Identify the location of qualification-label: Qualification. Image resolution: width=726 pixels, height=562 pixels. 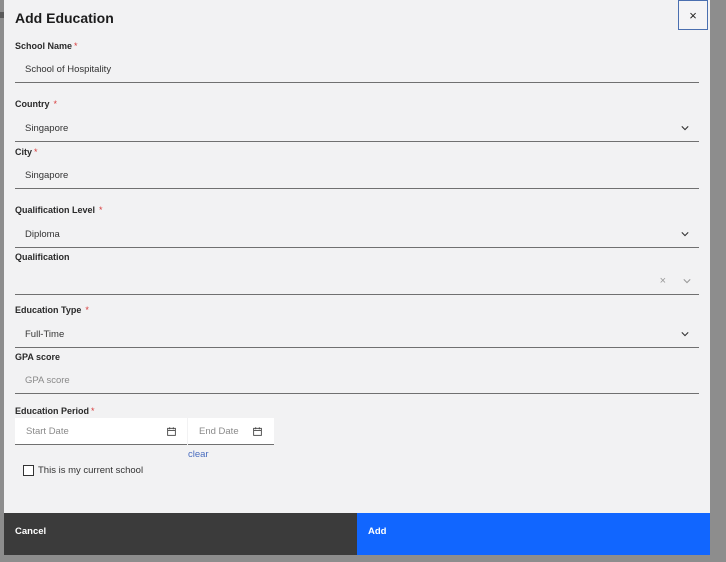
(42, 257).